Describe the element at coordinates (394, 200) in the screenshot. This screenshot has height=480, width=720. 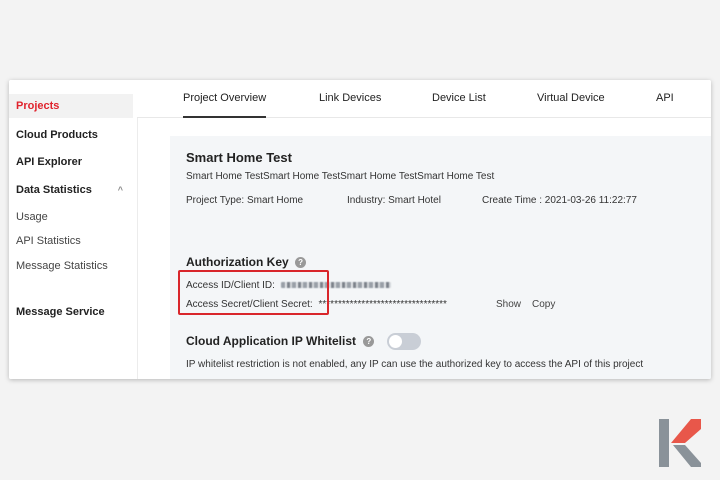
I see `project-industry: Industry: Smart Hotel` at that location.